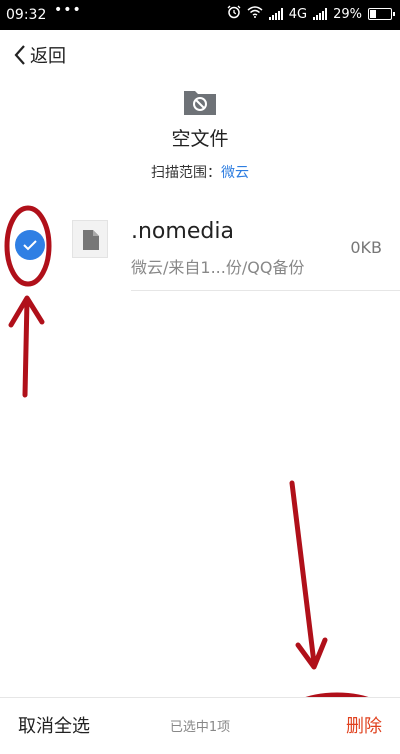 Image resolution: width=400 pixels, height=754 pixels. I want to click on status-right: 4G 29%, so click(311, 14).